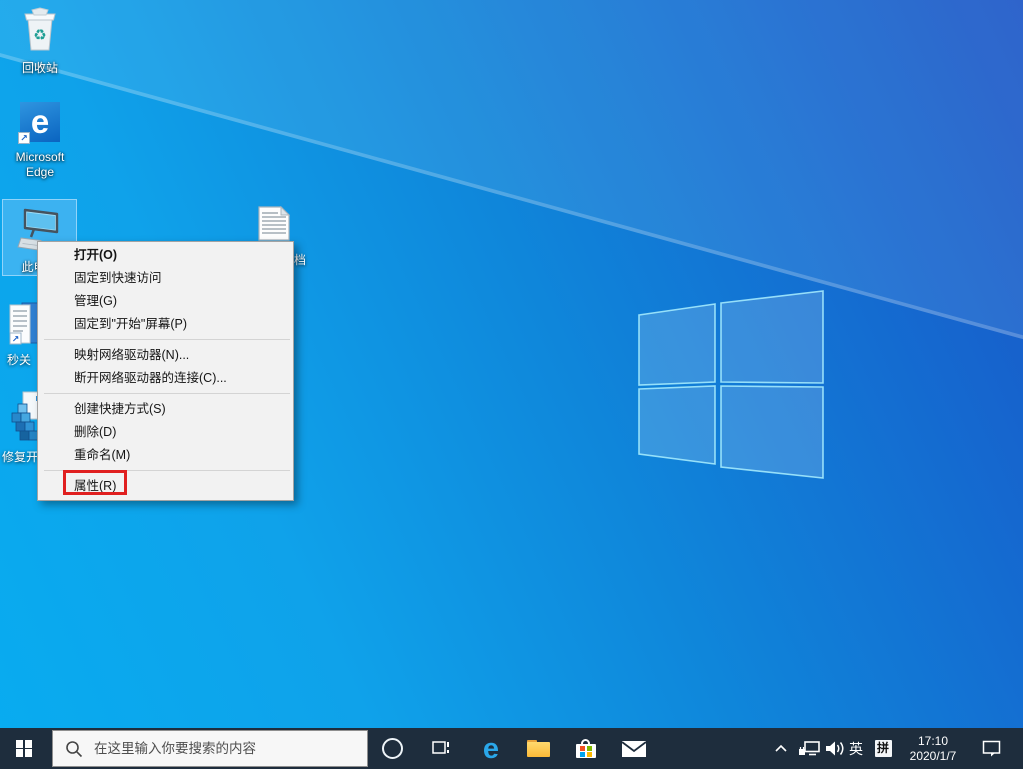 The height and width of the screenshot is (769, 1023). I want to click on edge-taskbar-button: e, so click(491, 748).